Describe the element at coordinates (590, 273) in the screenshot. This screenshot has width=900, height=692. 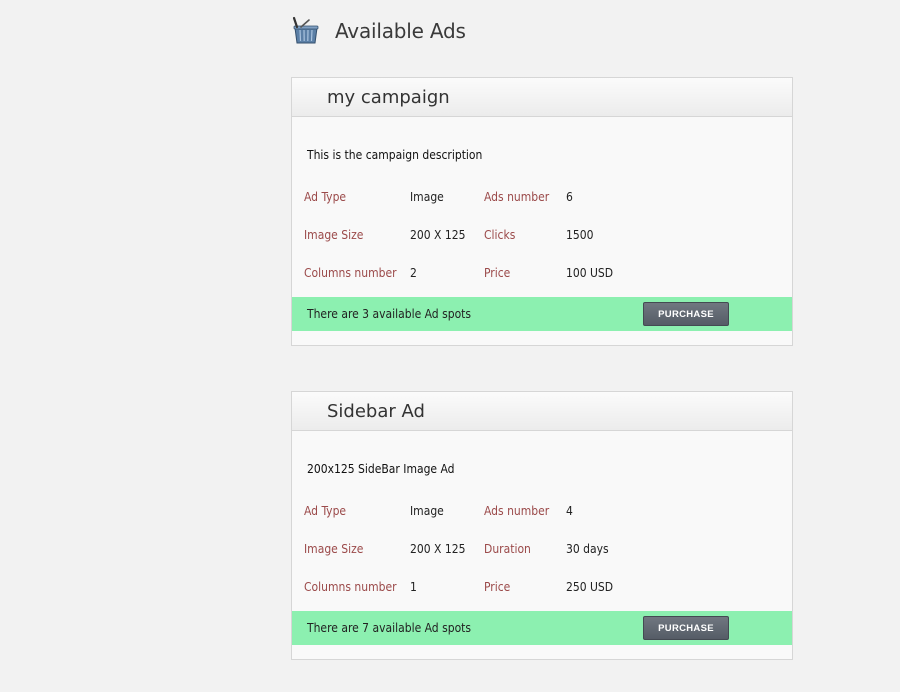
I see `spec-value: 100 USD` at that location.